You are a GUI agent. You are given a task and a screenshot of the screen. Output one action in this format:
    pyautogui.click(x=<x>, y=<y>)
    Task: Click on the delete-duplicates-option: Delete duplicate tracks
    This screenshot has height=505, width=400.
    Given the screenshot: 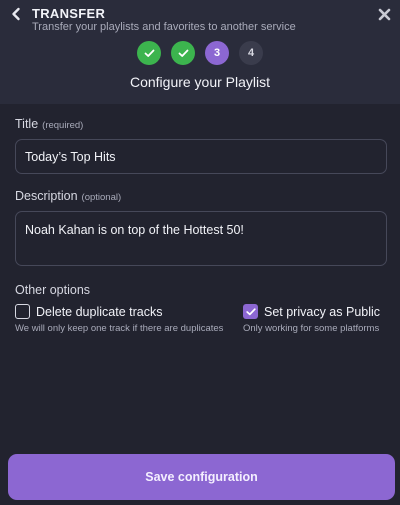 What is the action you would take?
    pyautogui.click(x=88, y=311)
    